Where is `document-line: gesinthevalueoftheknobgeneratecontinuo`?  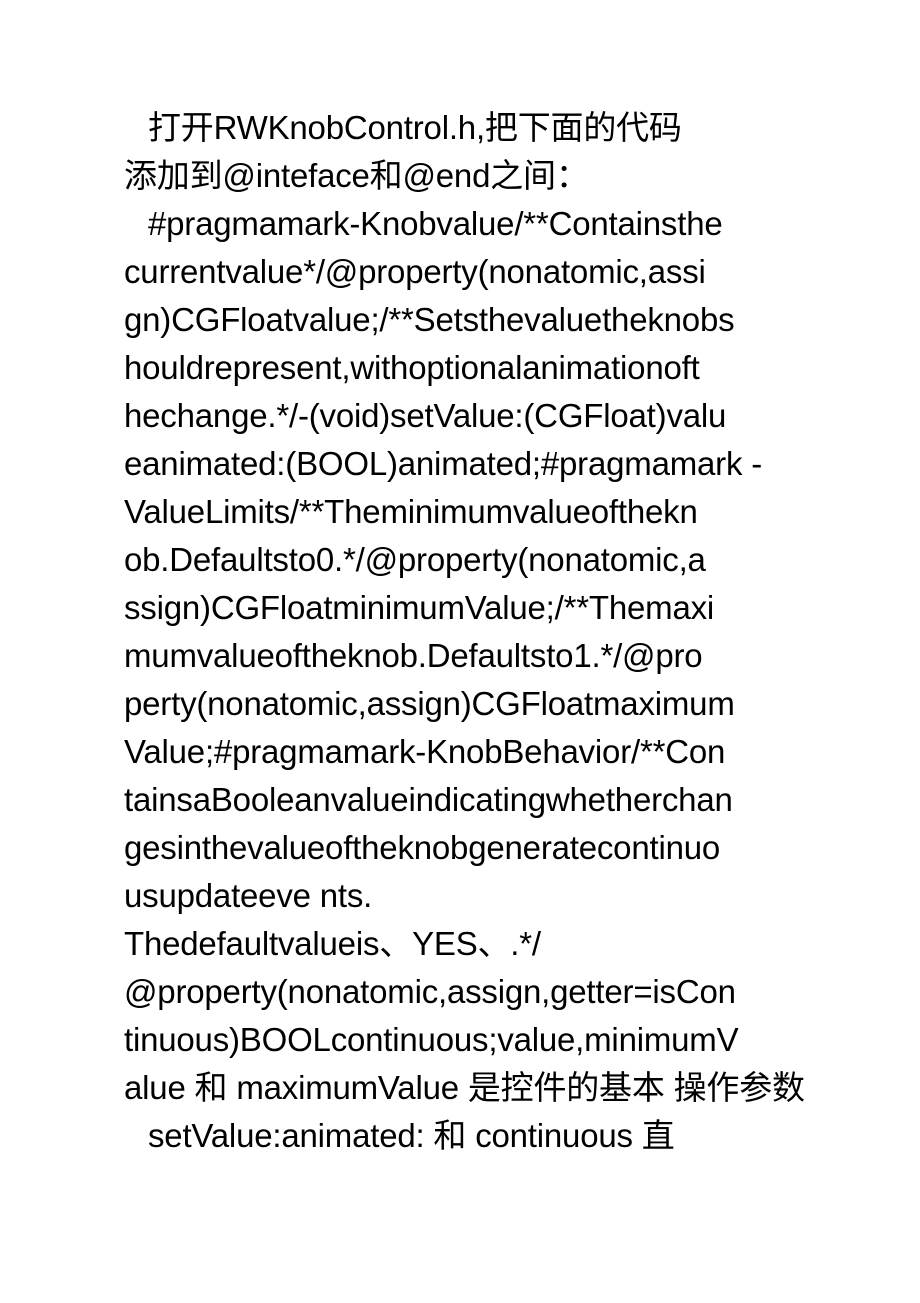
document-line: gesinthevalueoftheknobgeneratecontinuo is located at coordinates (422, 847).